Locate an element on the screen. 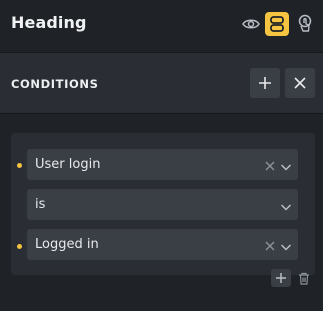 This screenshot has width=323, height=311. select-value: User login is located at coordinates (68, 164).